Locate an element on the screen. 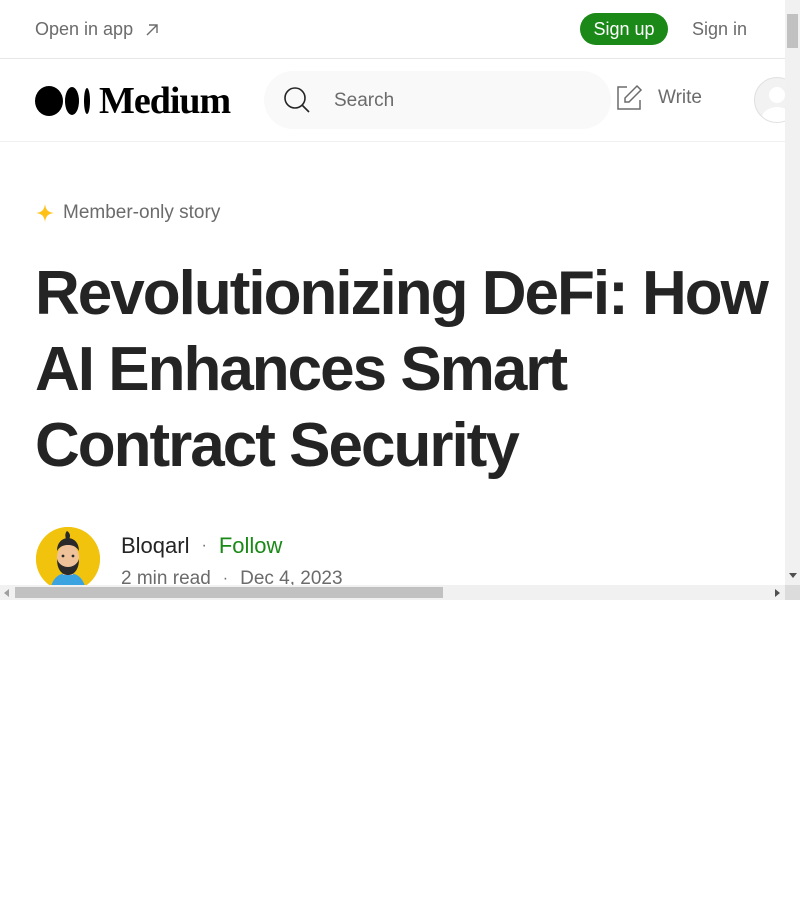 The height and width of the screenshot is (900, 800). member-only-badge: Member-only story is located at coordinates (127, 213).